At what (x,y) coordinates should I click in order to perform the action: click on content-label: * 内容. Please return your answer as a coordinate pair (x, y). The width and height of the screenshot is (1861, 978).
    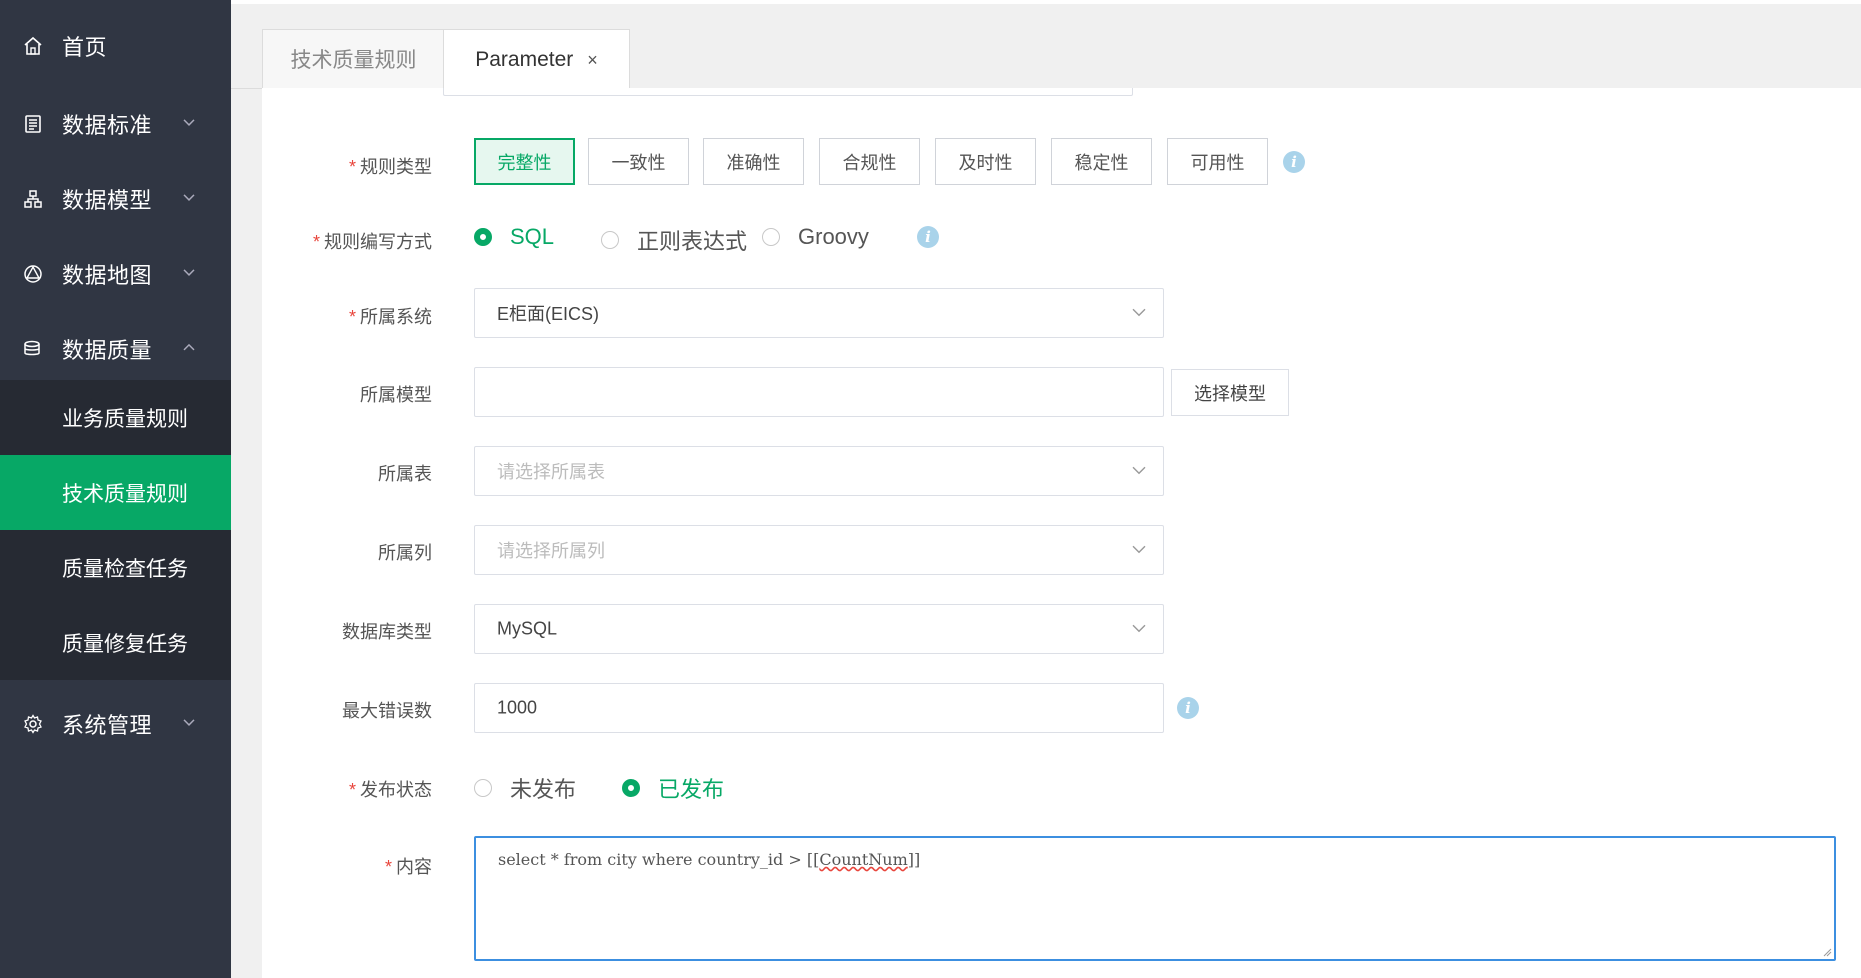
    Looking at the image, I should click on (408, 867).